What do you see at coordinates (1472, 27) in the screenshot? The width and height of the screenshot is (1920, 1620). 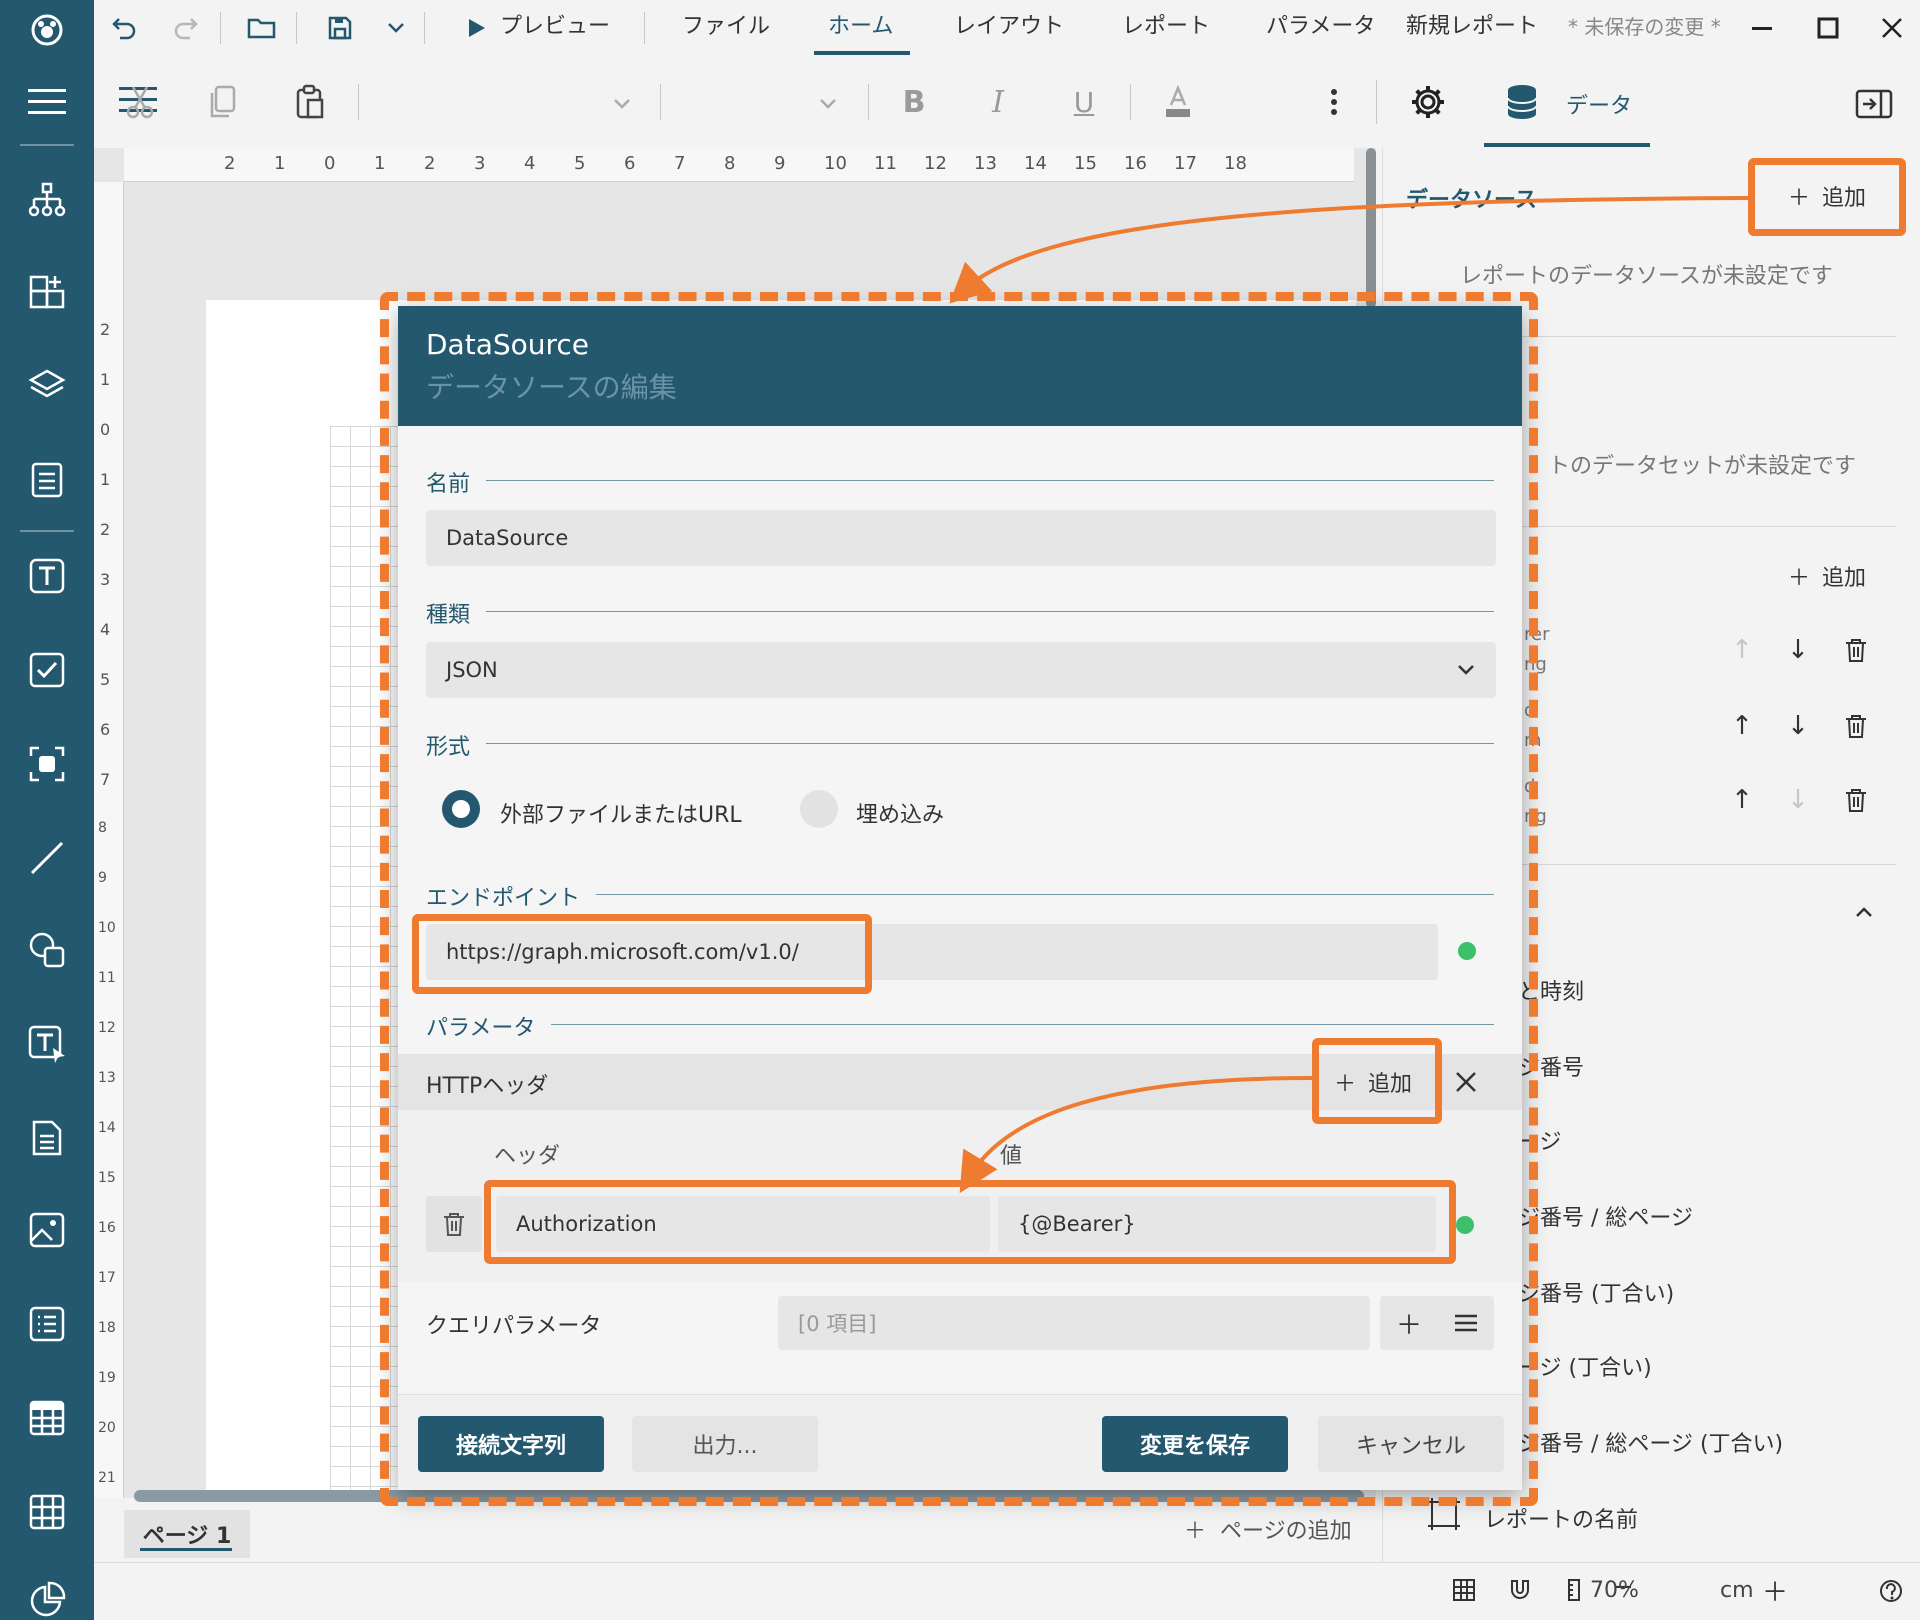 I see `menu-new-report: 新規レポート` at bounding box center [1472, 27].